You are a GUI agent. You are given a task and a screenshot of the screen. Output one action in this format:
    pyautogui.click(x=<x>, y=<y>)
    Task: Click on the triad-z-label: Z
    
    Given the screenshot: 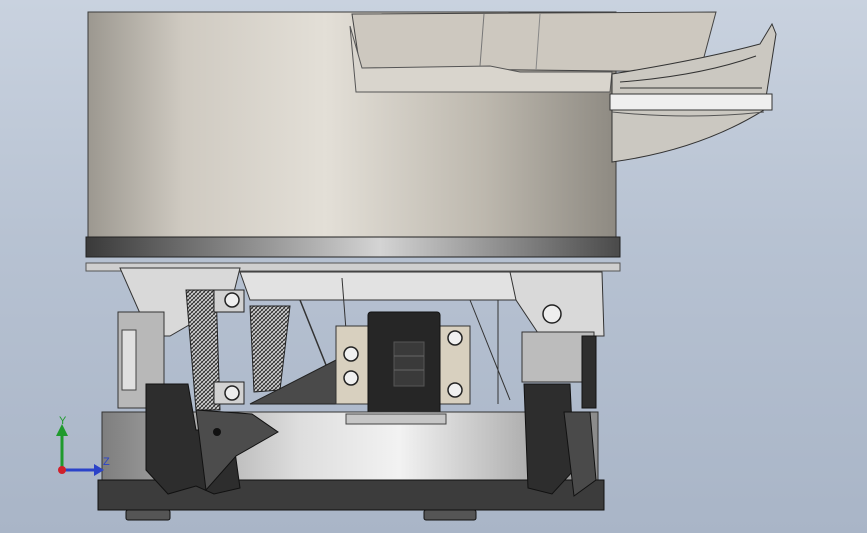 What is the action you would take?
    pyautogui.click(x=106, y=462)
    